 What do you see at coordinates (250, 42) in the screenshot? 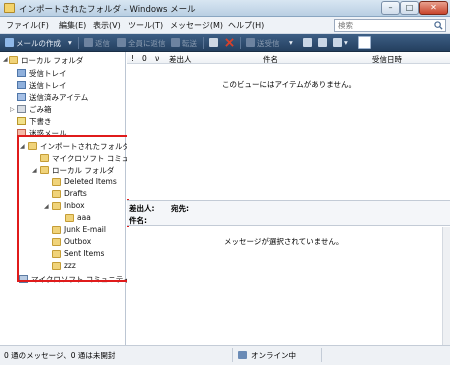
I see `send-receive-icon` at bounding box center [250, 42].